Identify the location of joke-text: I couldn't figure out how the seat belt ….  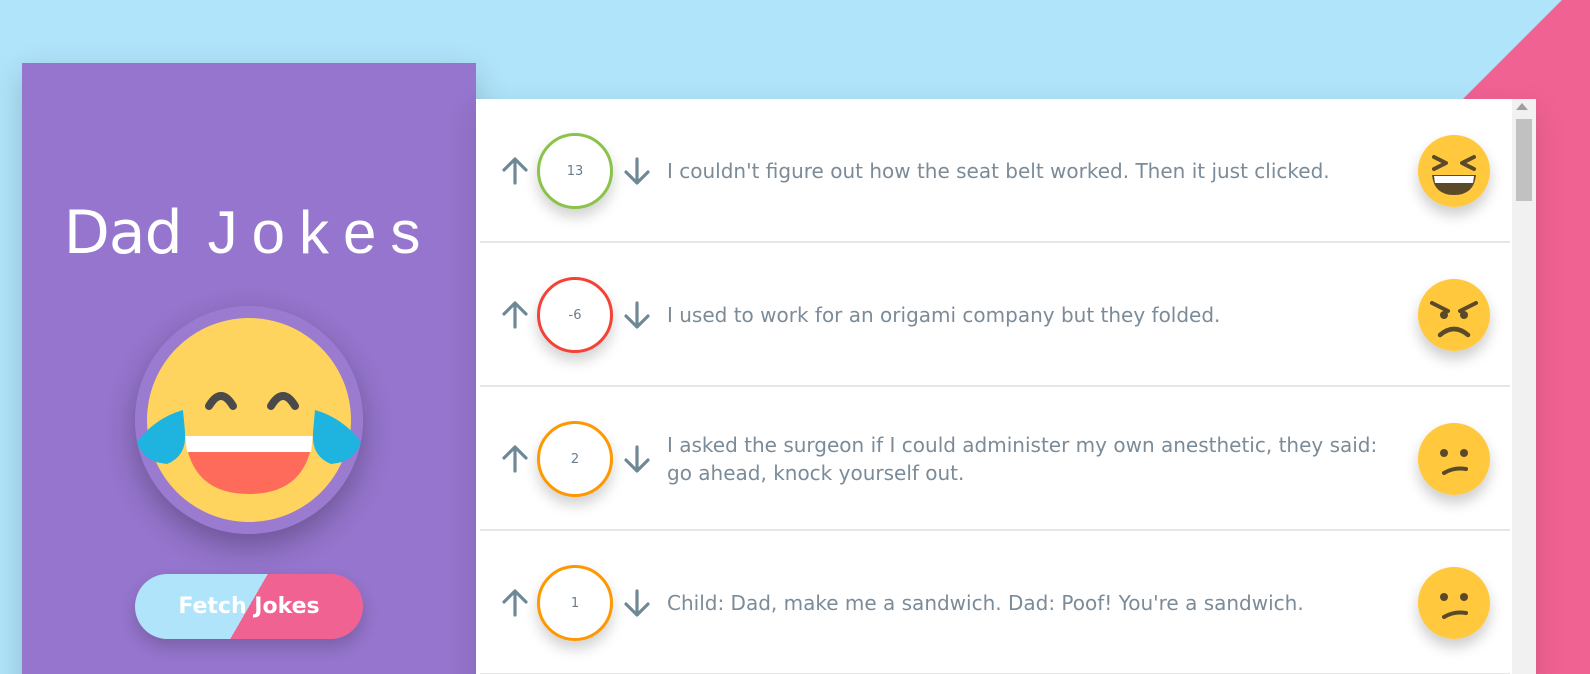
(998, 171).